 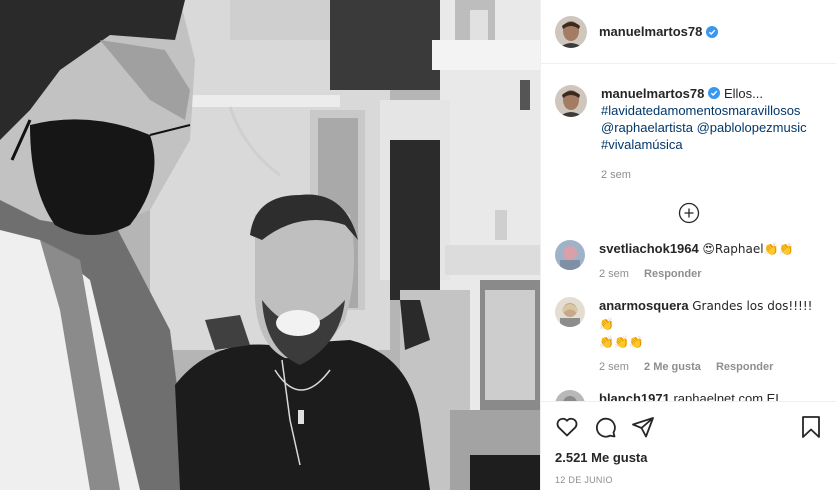 I want to click on plus-circle-icon, so click(x=689, y=213).